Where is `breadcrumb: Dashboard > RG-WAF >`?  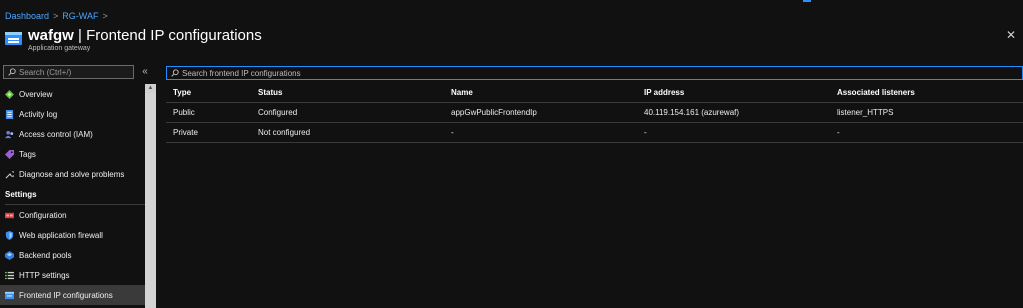 breadcrumb: Dashboard > RG-WAF > is located at coordinates (58, 16).